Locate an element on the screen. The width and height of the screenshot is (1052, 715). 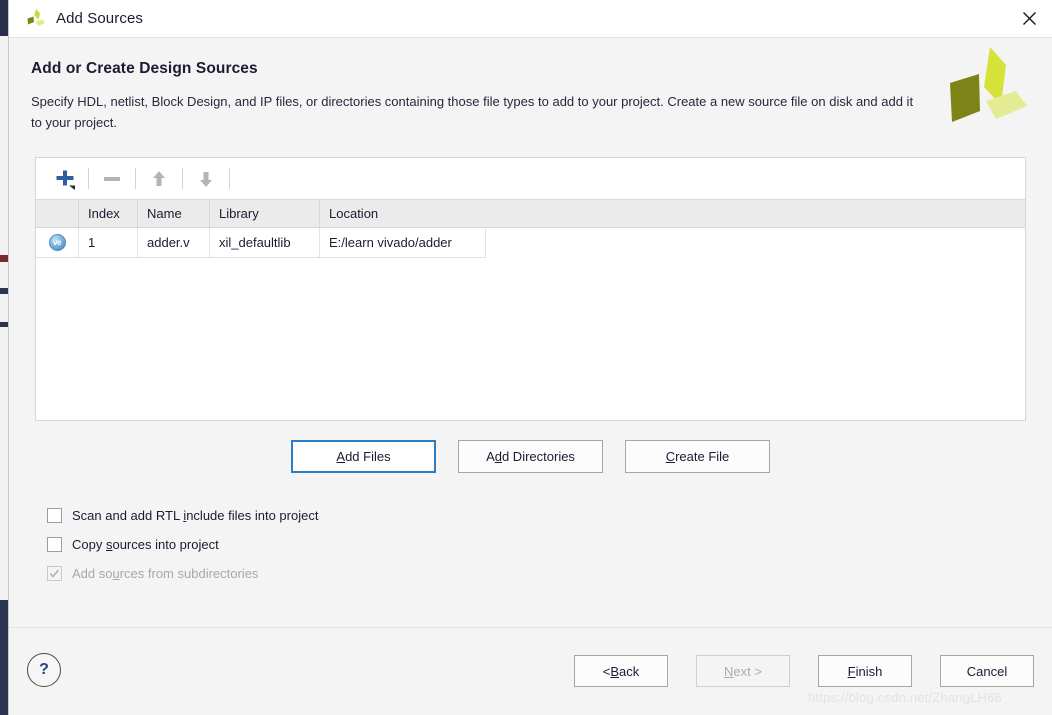
create-file-mnemonic: C is located at coordinates (670, 456).